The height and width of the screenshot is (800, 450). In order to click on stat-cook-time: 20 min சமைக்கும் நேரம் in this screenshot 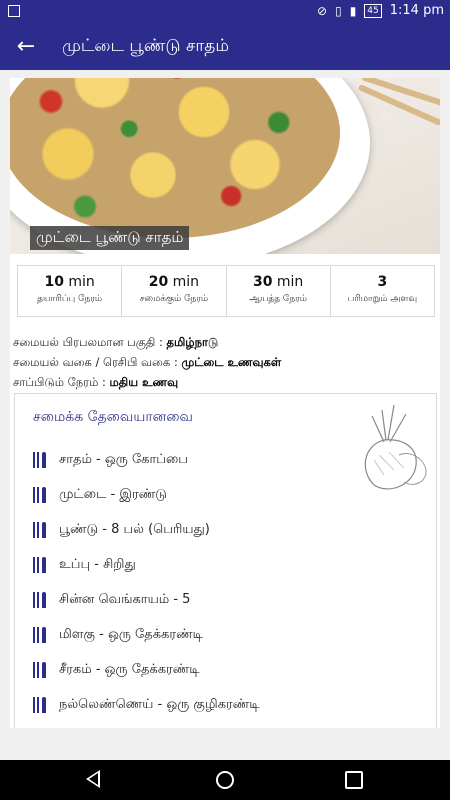, I will do `click(174, 291)`.